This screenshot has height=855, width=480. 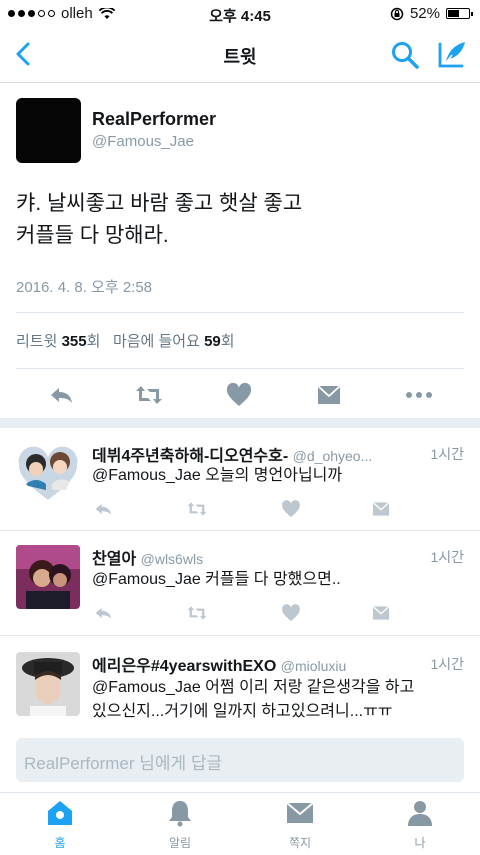 I want to click on retweet-count: 355, so click(x=74, y=341).